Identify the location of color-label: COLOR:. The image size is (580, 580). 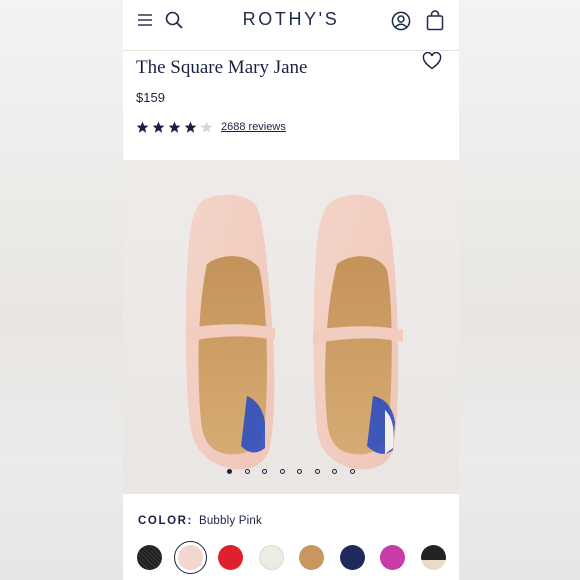
(165, 521).